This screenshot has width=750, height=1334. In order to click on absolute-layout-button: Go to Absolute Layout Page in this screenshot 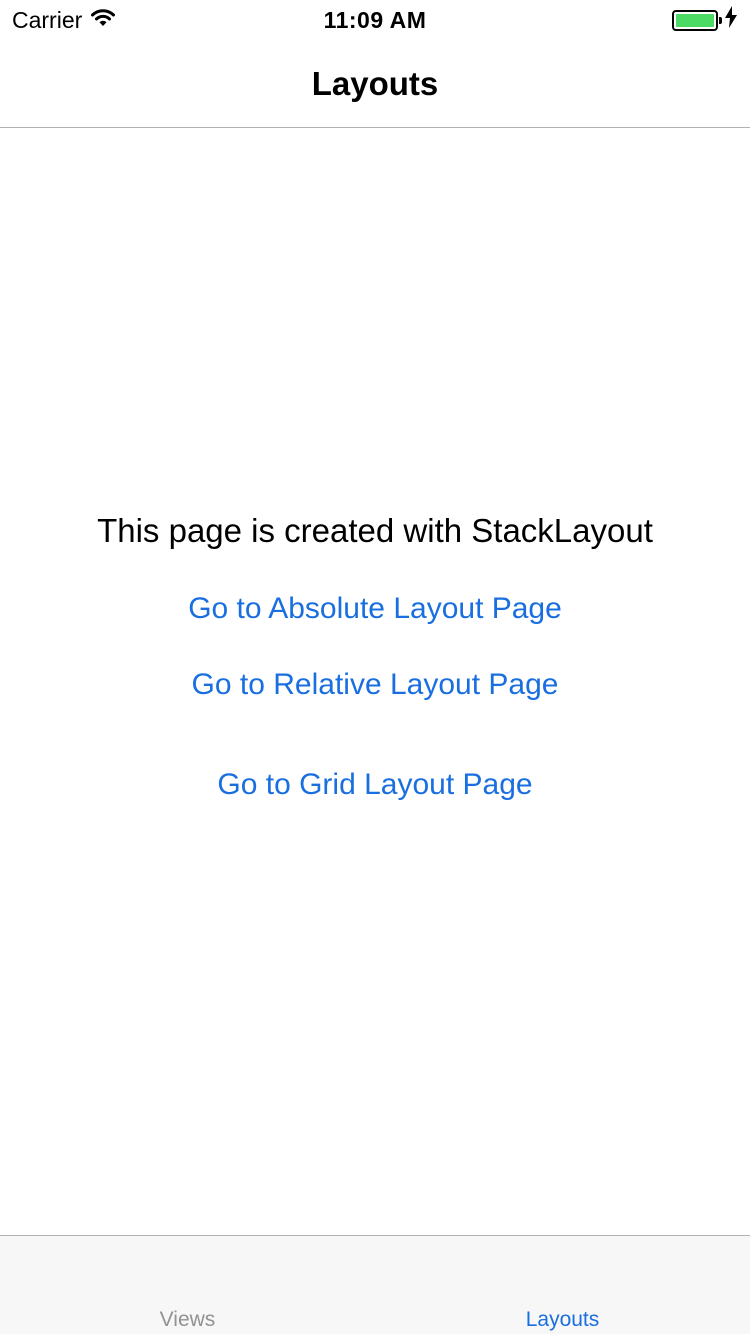, I will do `click(375, 609)`.